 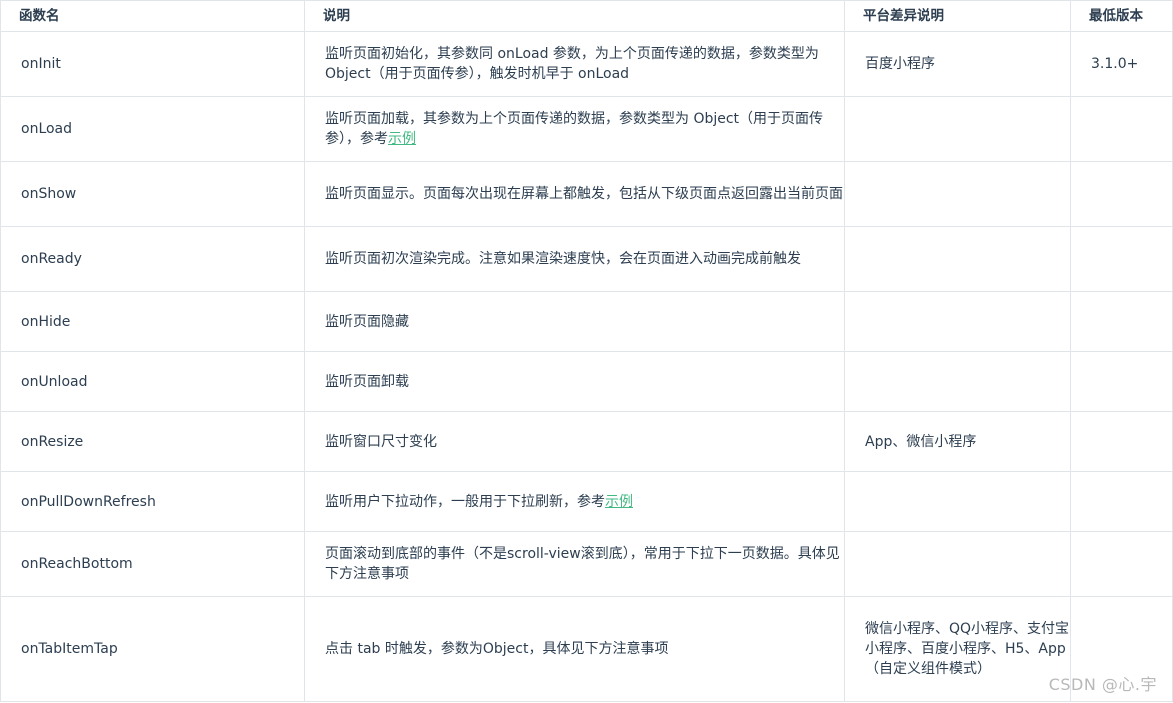 What do you see at coordinates (497, 649) in the screenshot?
I see `description-text: 点击 tab 时触发，参数为Object，具体见下方注意事项` at bounding box center [497, 649].